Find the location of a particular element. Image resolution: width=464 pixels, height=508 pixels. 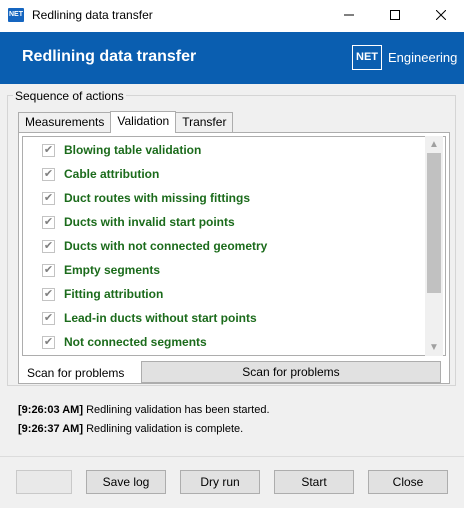

close-icon is located at coordinates (441, 15).